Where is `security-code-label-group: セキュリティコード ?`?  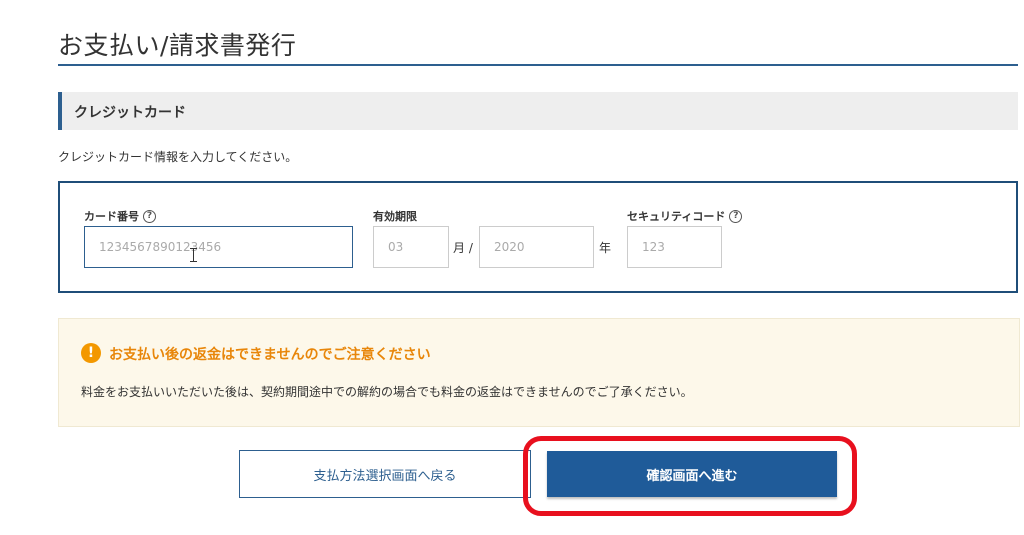 security-code-label-group: セキュリティコード ? is located at coordinates (685, 216).